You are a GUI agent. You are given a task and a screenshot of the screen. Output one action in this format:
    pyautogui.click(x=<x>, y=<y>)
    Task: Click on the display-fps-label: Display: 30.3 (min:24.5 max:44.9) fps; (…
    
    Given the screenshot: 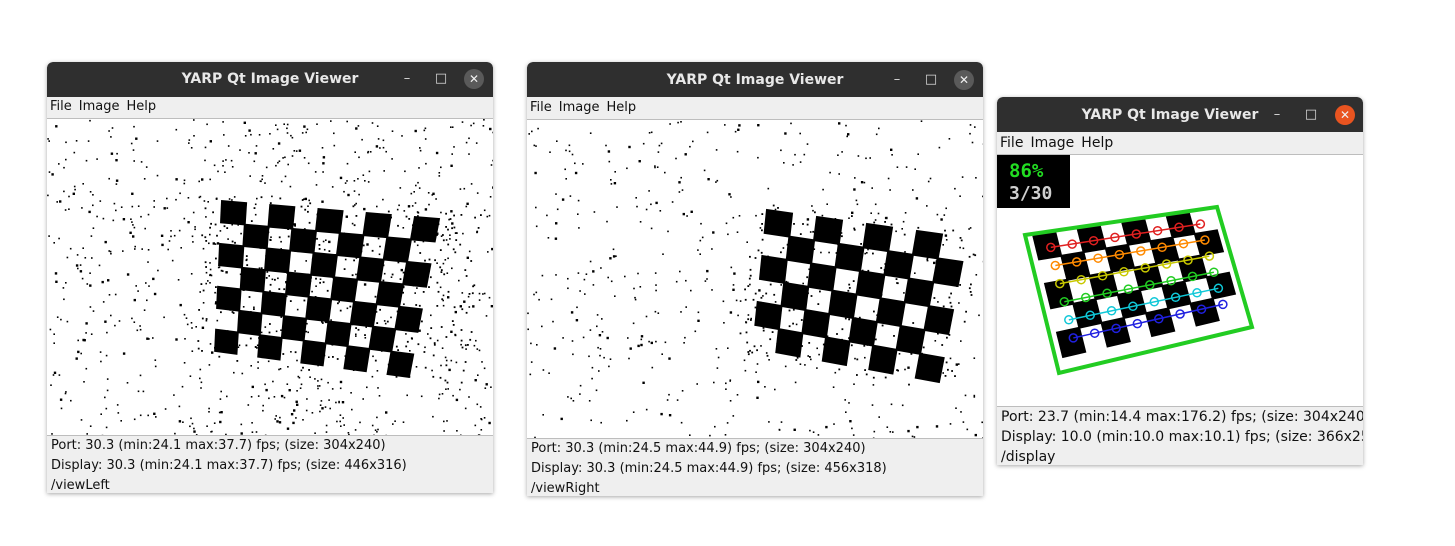 What is the action you would take?
    pyautogui.click(x=709, y=468)
    